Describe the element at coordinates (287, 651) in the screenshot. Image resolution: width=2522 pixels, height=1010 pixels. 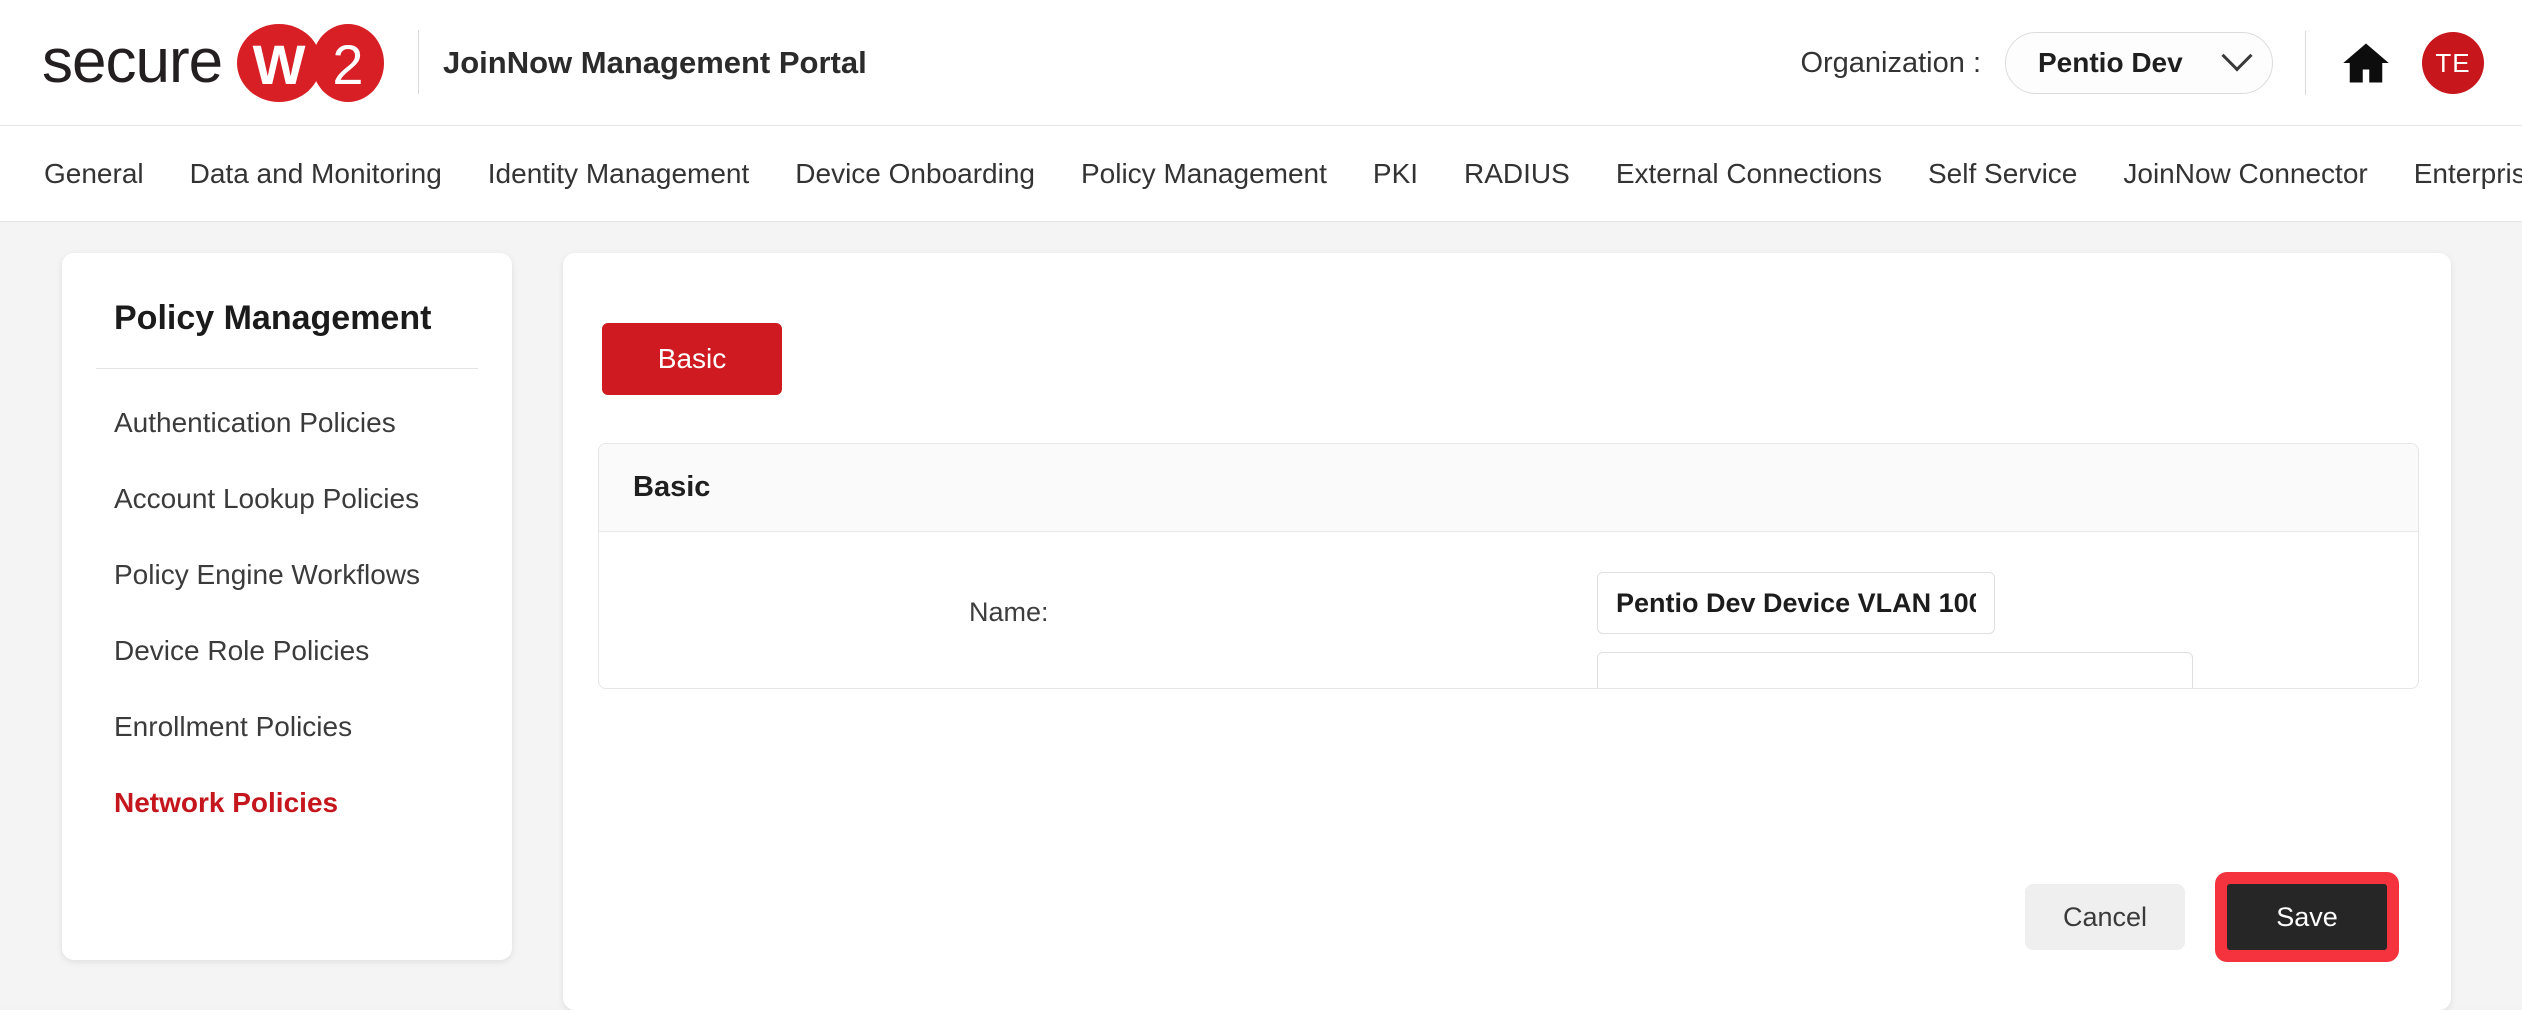
I see `sidebar-item-device-role-policies: Device Role Policies` at that location.